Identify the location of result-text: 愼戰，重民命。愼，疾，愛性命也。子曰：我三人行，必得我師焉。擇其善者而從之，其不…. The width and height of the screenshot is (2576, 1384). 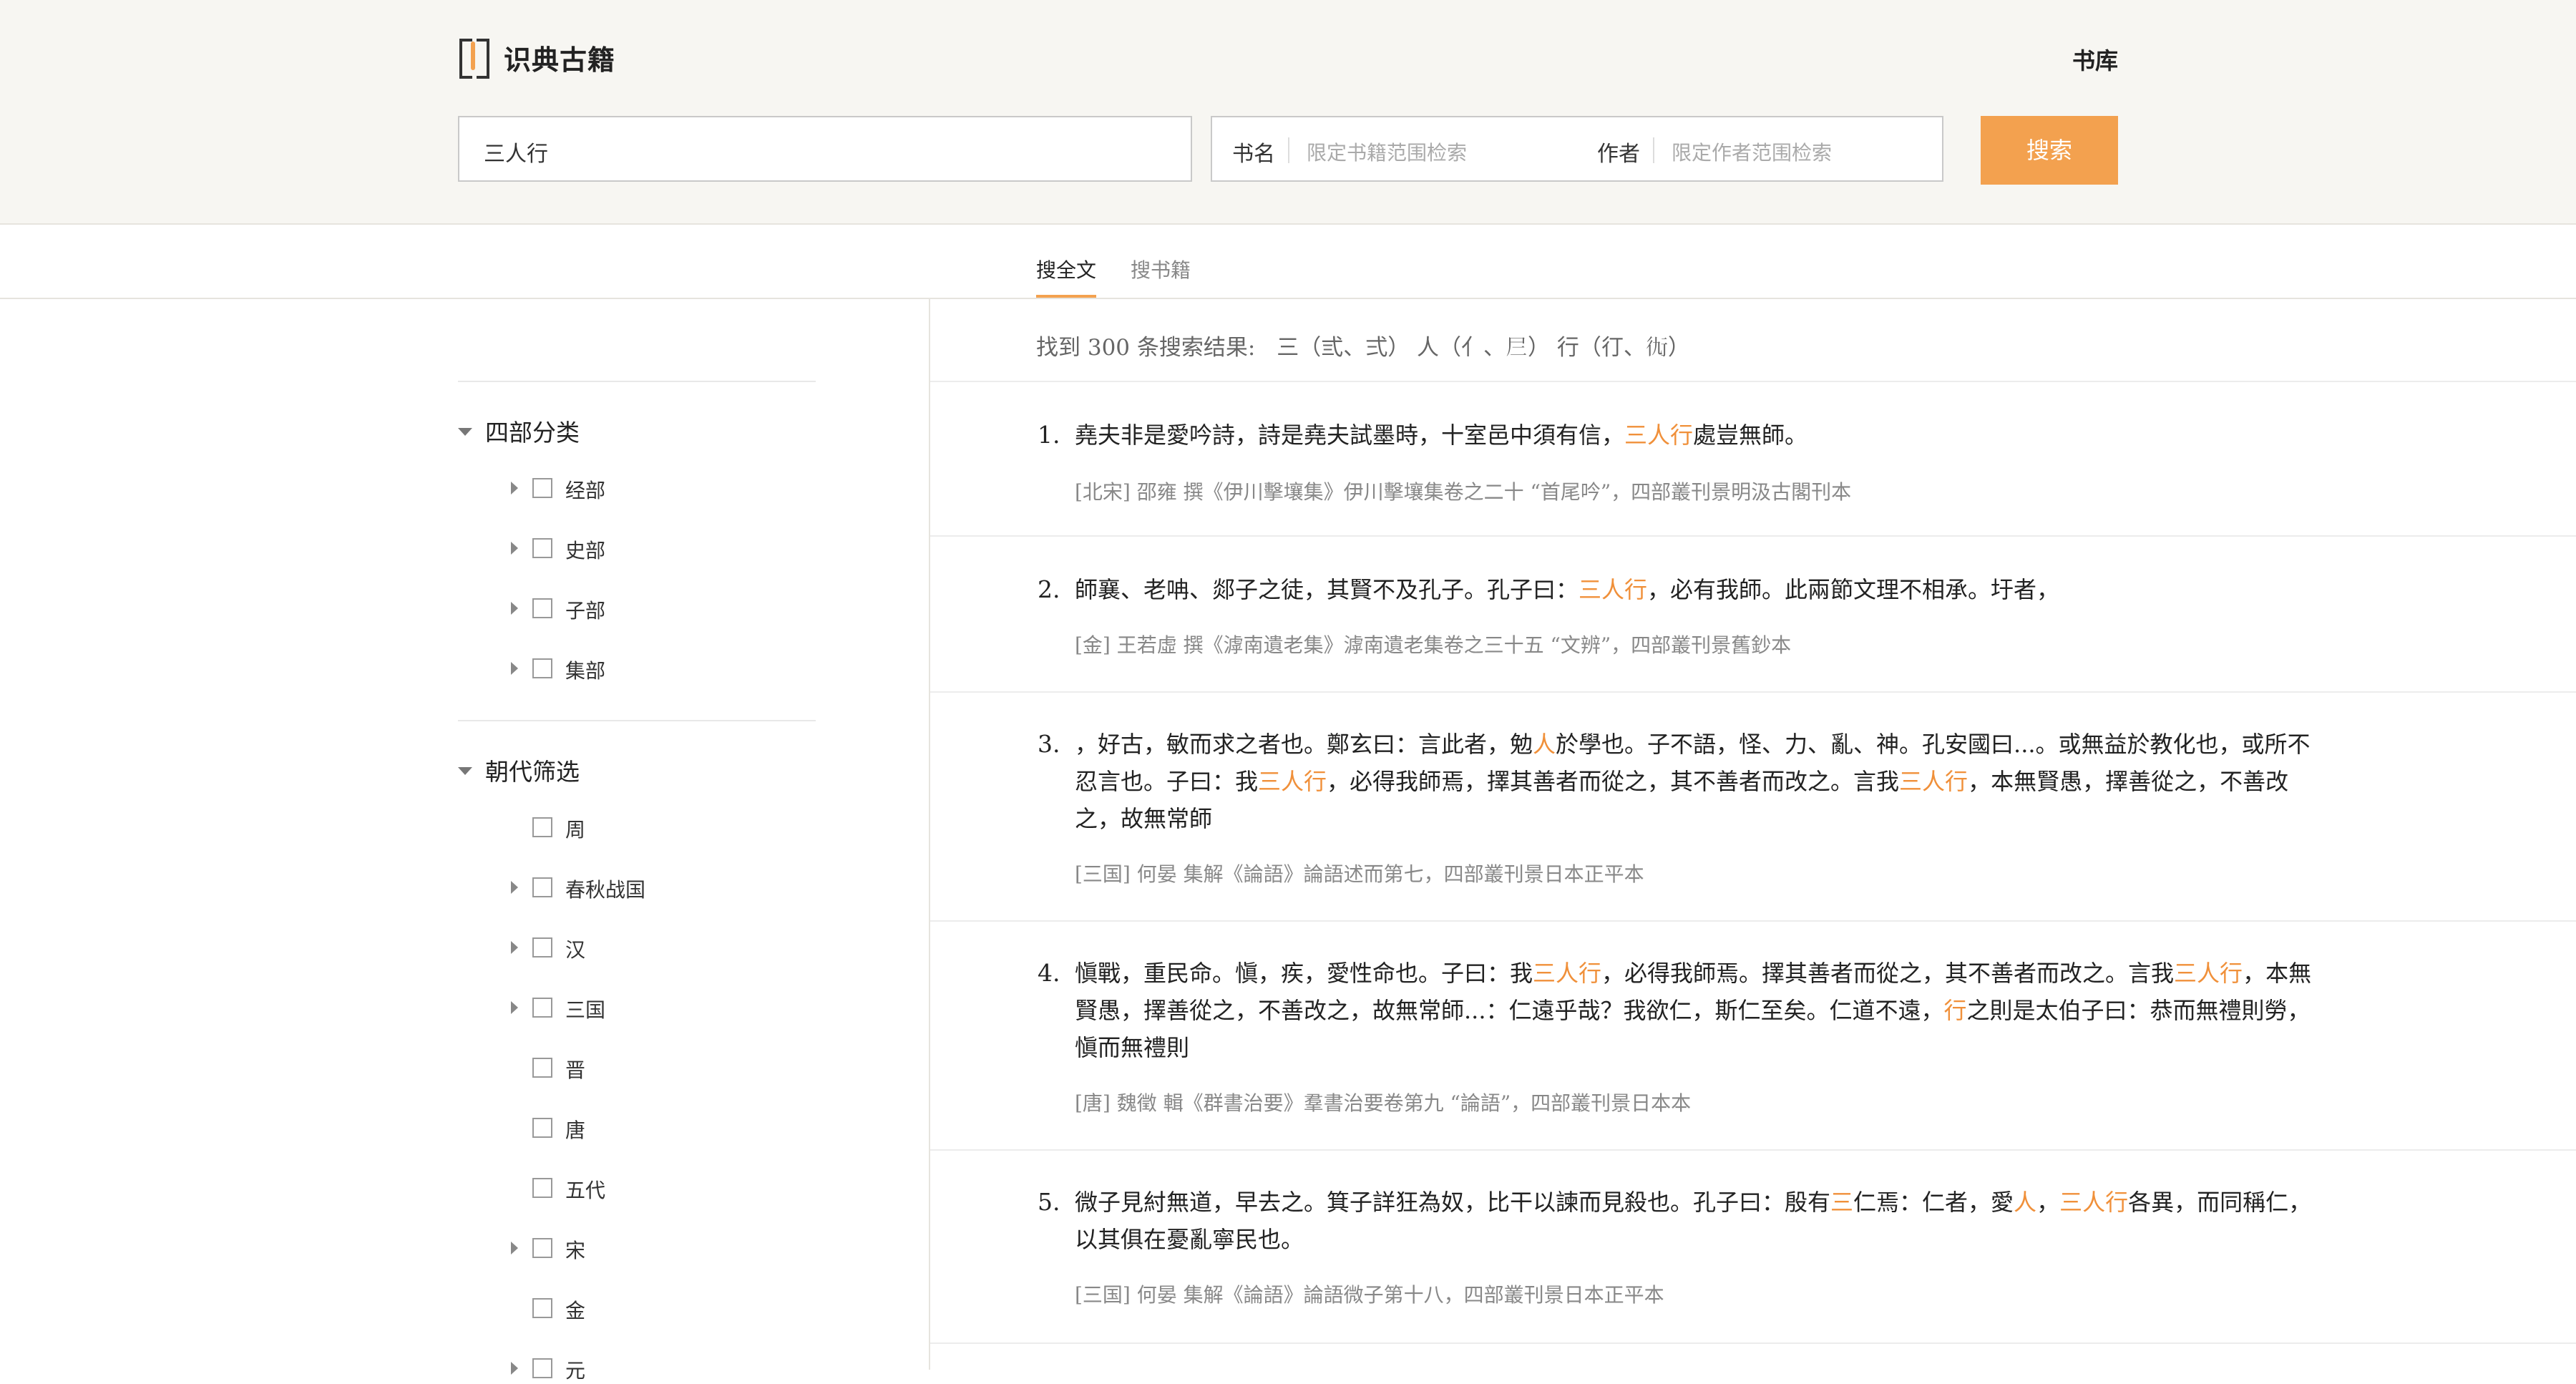
(1697, 1010).